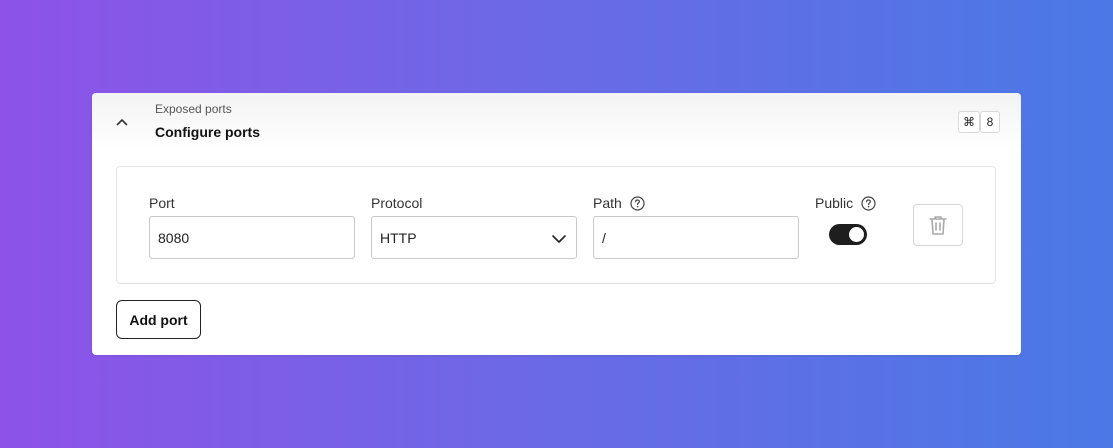 Image resolution: width=1113 pixels, height=448 pixels. Describe the element at coordinates (398, 237) in the screenshot. I see `protocol-selected-value: HTTP` at that location.